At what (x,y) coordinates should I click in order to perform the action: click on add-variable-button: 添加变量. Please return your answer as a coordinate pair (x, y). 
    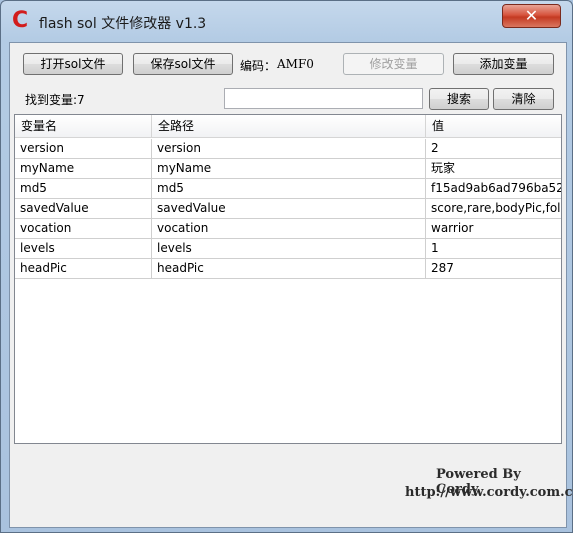
    Looking at the image, I should click on (503, 64).